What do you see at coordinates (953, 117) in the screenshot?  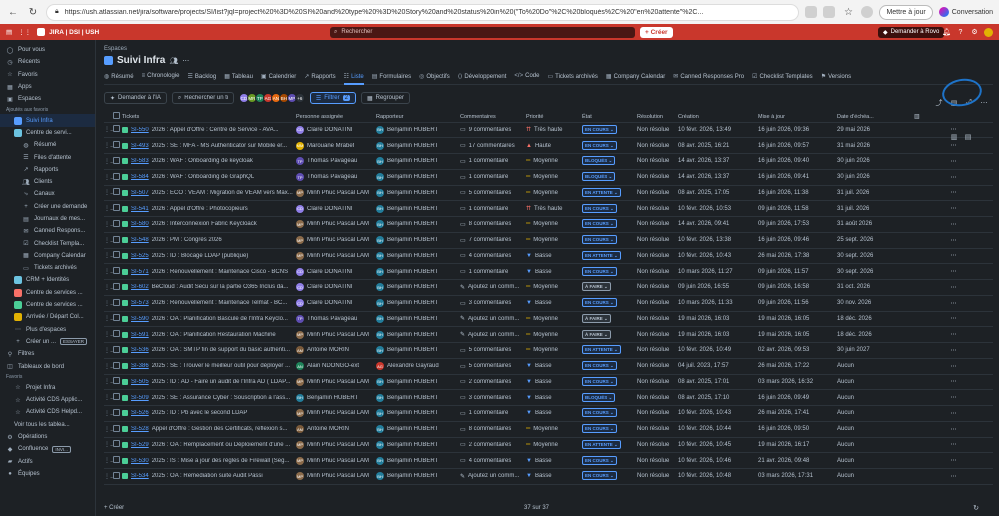 I see `column-settings-icon: ▥` at bounding box center [953, 117].